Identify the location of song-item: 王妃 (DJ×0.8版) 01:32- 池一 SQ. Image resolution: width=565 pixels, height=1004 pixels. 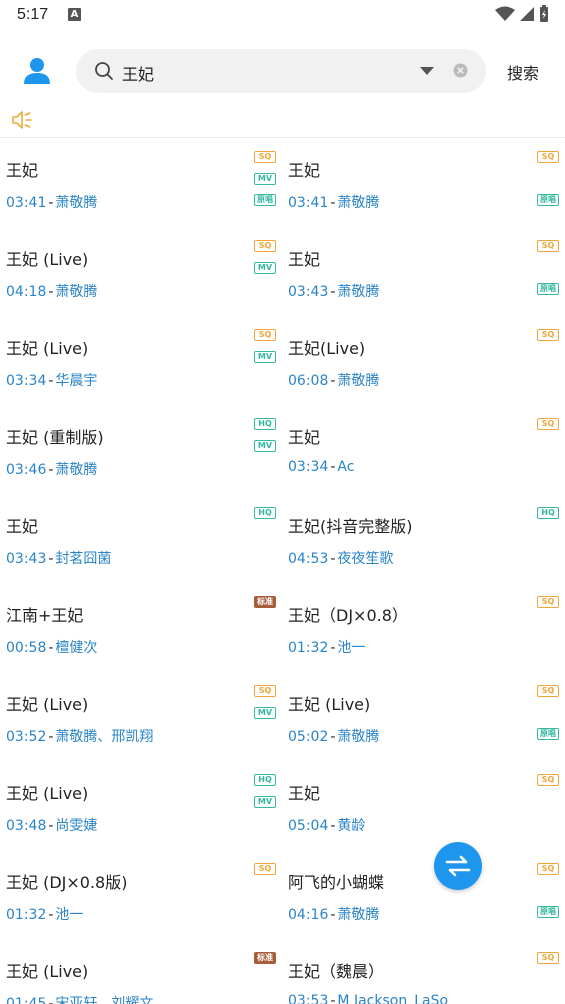
(141, 895).